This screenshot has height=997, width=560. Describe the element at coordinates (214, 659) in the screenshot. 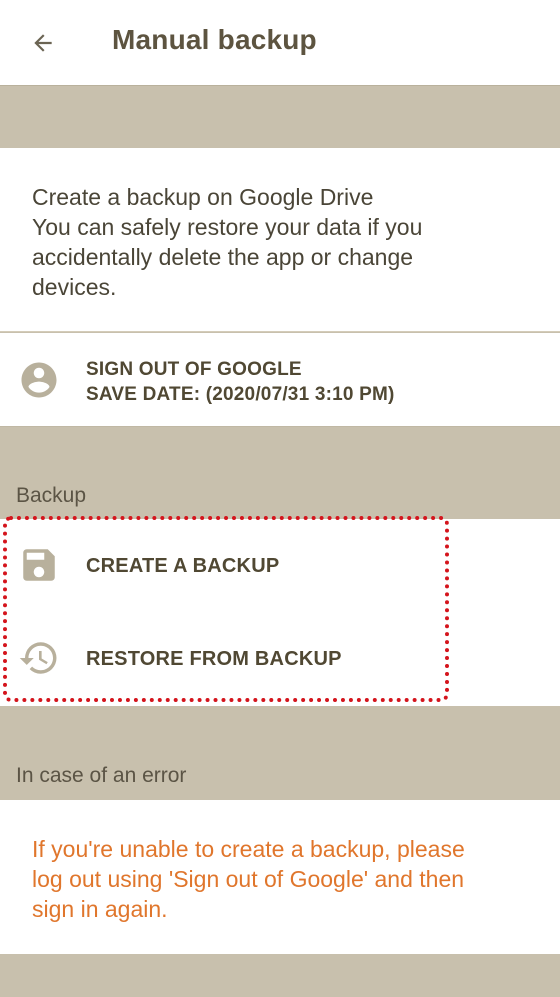

I see `restore-backup-label: RESTORE FROM BACKUP` at that location.